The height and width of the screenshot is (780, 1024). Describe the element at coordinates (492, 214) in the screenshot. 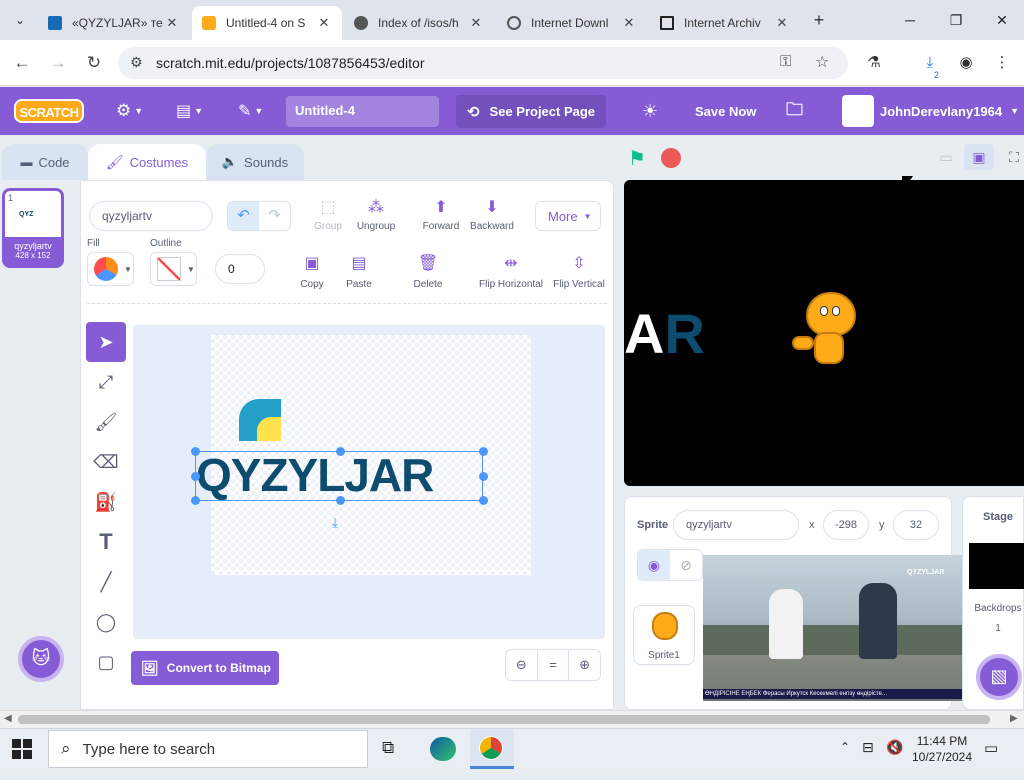

I see `backward-button: ⬇ Backward` at that location.